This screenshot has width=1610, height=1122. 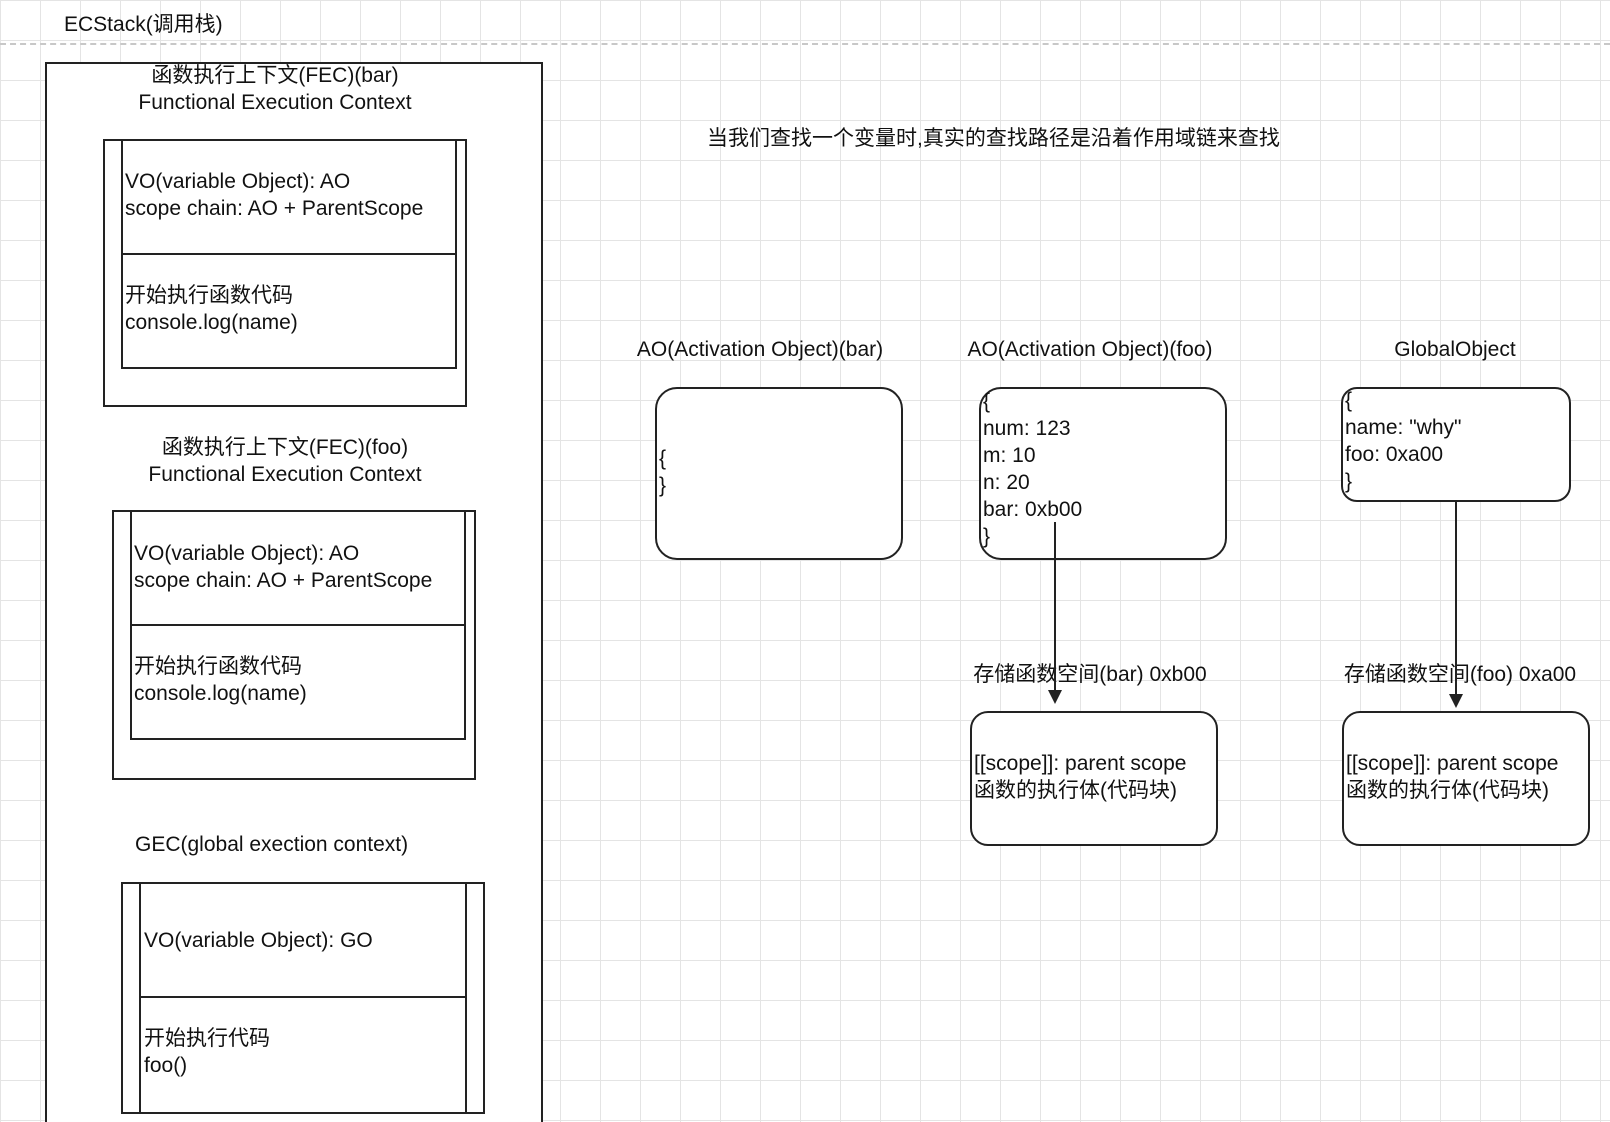 What do you see at coordinates (1255, 605) in the screenshot?
I see `reference-arrows` at bounding box center [1255, 605].